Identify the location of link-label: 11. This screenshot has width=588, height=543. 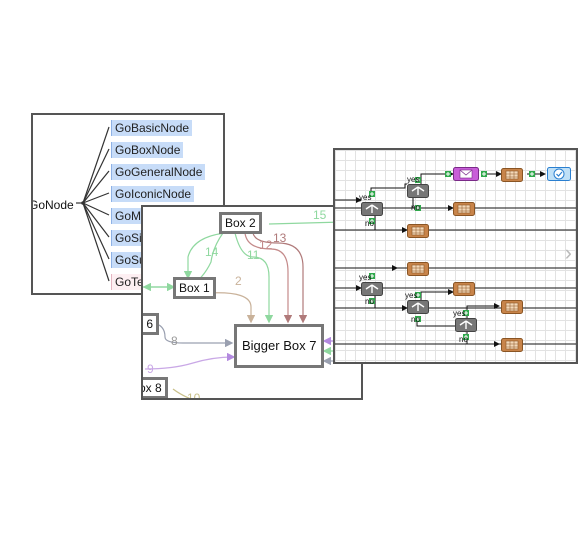
(253, 255).